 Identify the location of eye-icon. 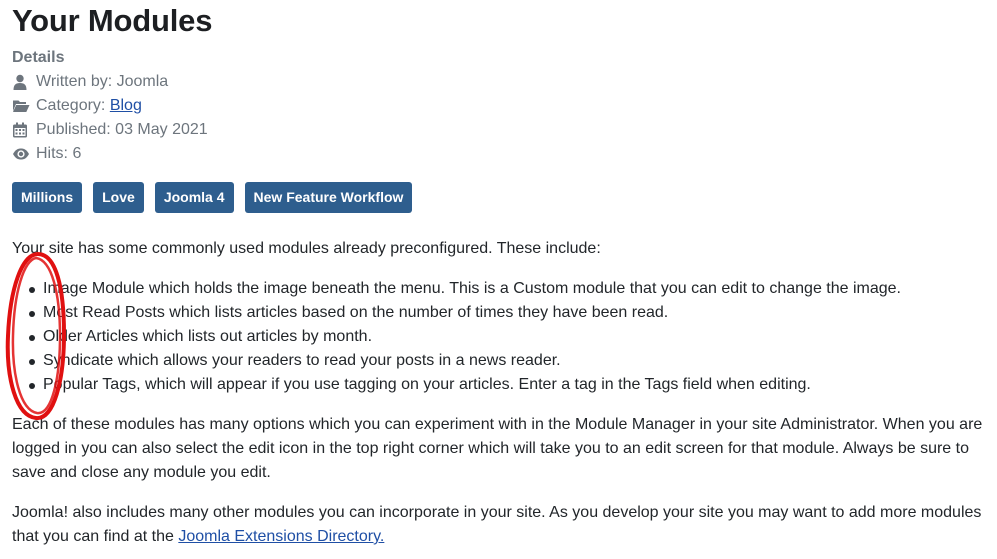
(21, 154).